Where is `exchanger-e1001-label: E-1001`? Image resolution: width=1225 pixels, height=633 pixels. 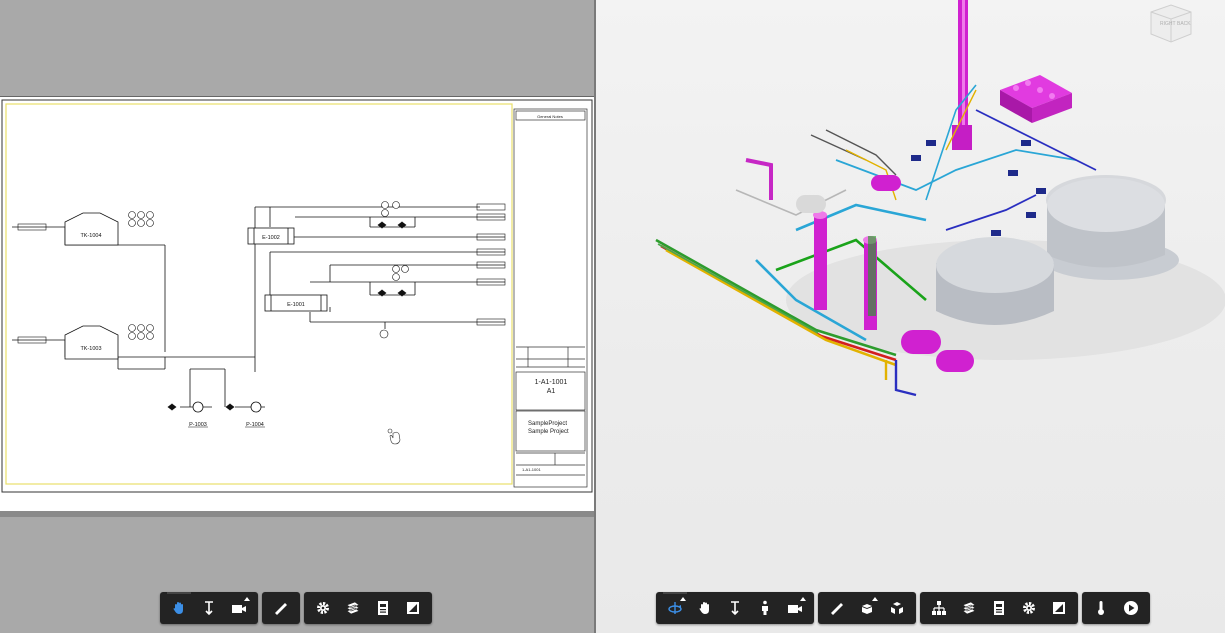 exchanger-e1001-label: E-1001 is located at coordinates (296, 305).